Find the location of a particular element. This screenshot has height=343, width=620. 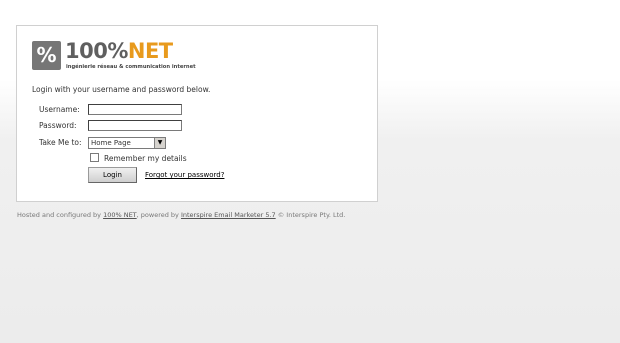

username-label: Username: is located at coordinates (59, 109).